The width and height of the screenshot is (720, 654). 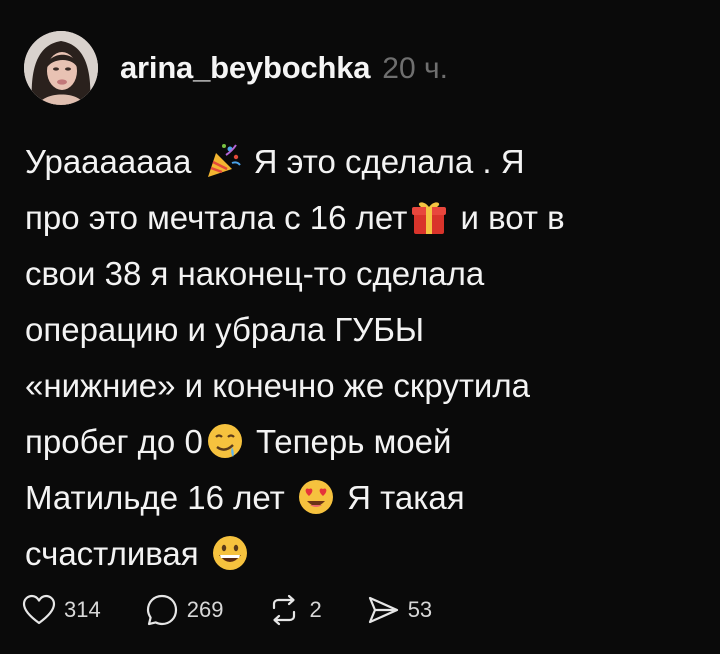 I want to click on text-segment: счастливая, so click(x=112, y=553).